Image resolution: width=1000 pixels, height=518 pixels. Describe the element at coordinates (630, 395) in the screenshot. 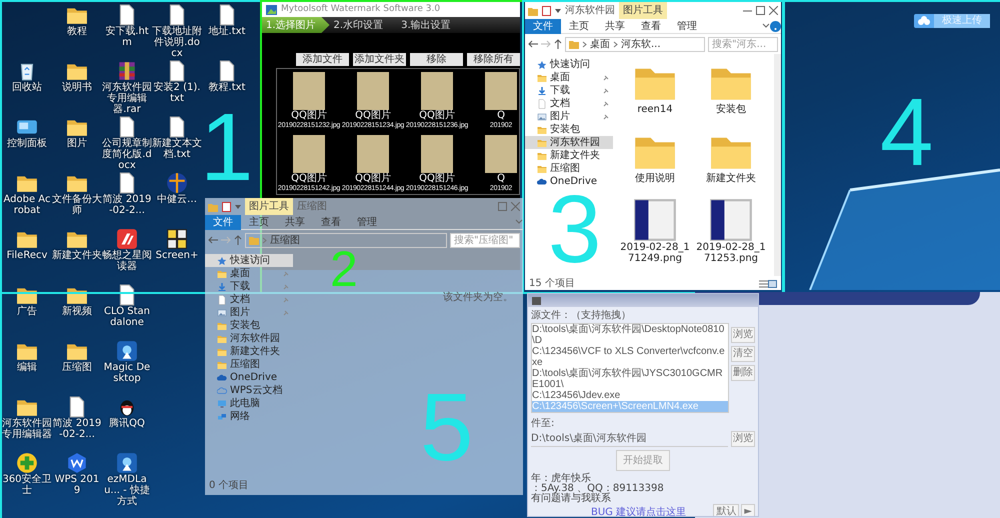

I see `file-list-item: C:\123456\Jdev.exe` at that location.